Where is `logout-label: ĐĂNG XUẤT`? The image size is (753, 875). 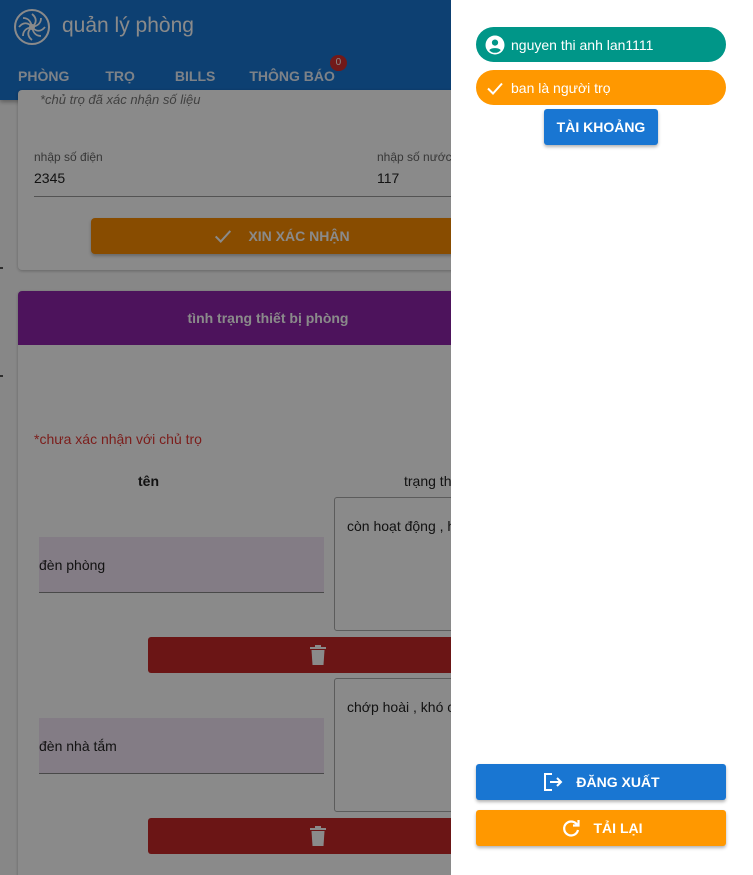
logout-label: ĐĂNG XUẤT is located at coordinates (618, 782).